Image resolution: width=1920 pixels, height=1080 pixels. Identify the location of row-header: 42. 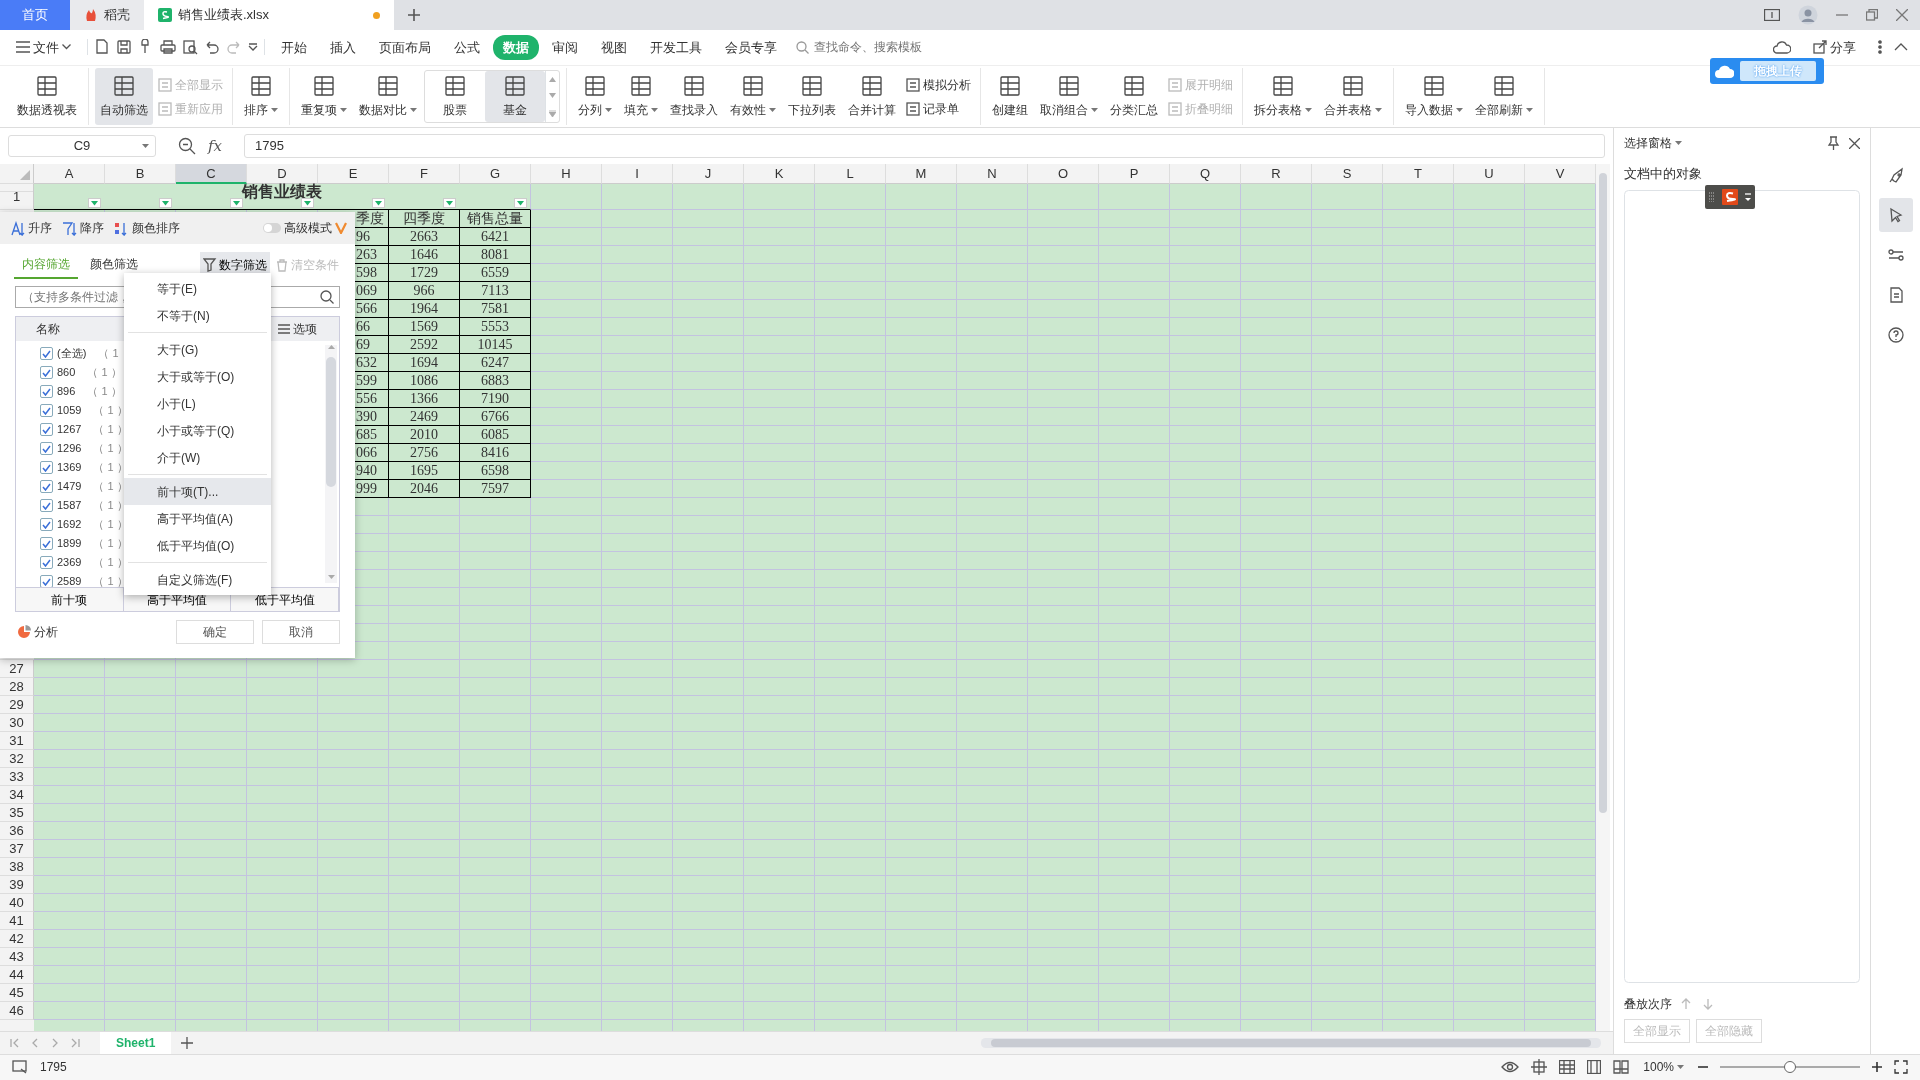
(17, 939).